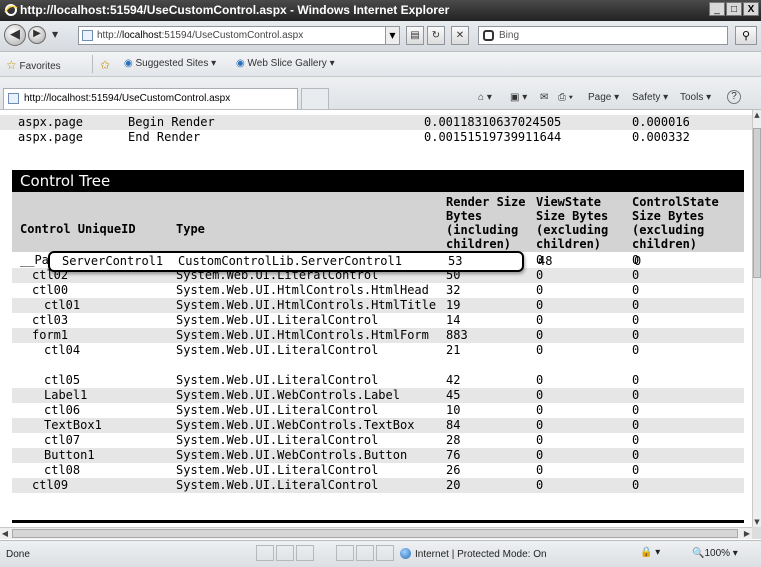  Describe the element at coordinates (751, 9) in the screenshot. I see `close-button: X` at that location.